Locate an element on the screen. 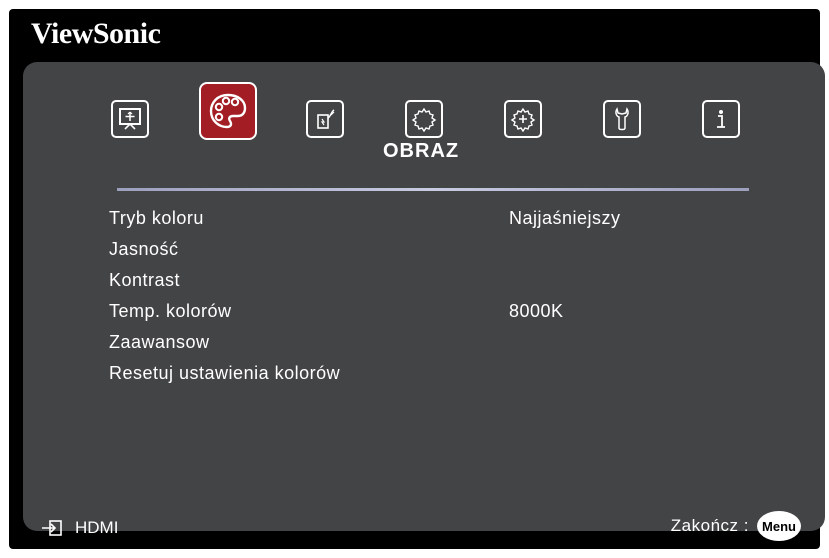 This screenshot has width=829, height=558. menu-item-label: Resetuj ustawienia kolorów is located at coordinates (225, 373).